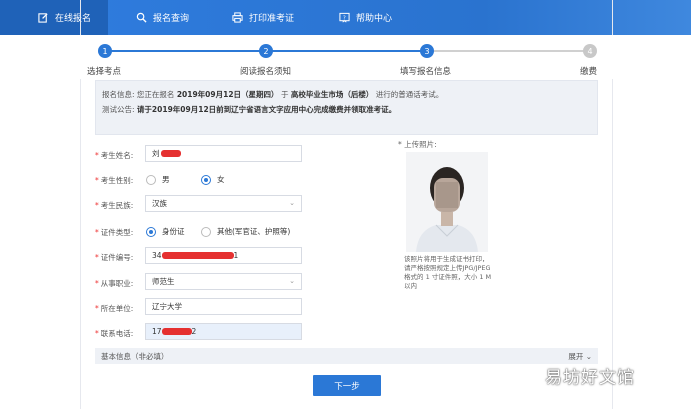 The width and height of the screenshot is (691, 409). I want to click on step-4-label: 缴费, so click(589, 72).